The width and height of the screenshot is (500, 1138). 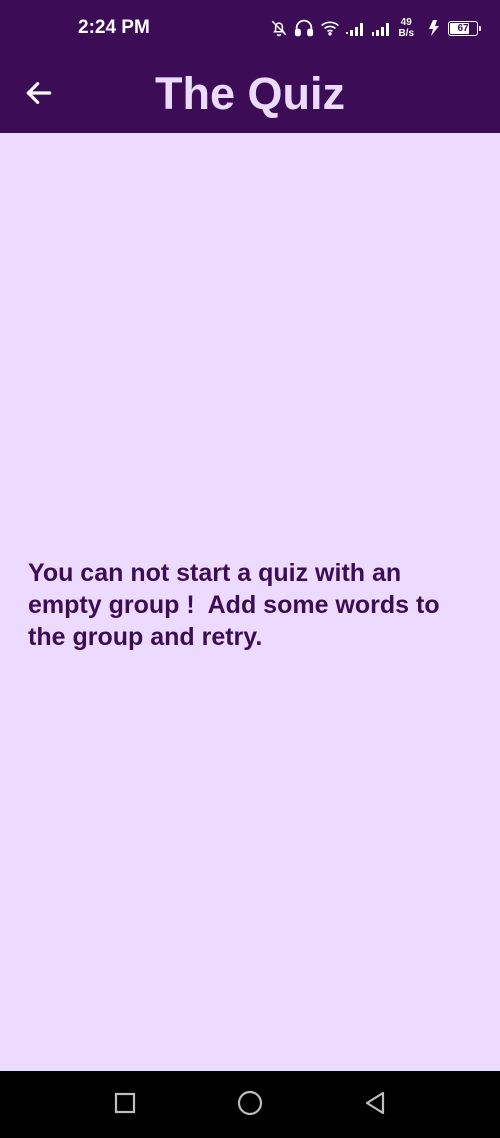 What do you see at coordinates (406, 22) in the screenshot?
I see `network-speed-value: 49` at bounding box center [406, 22].